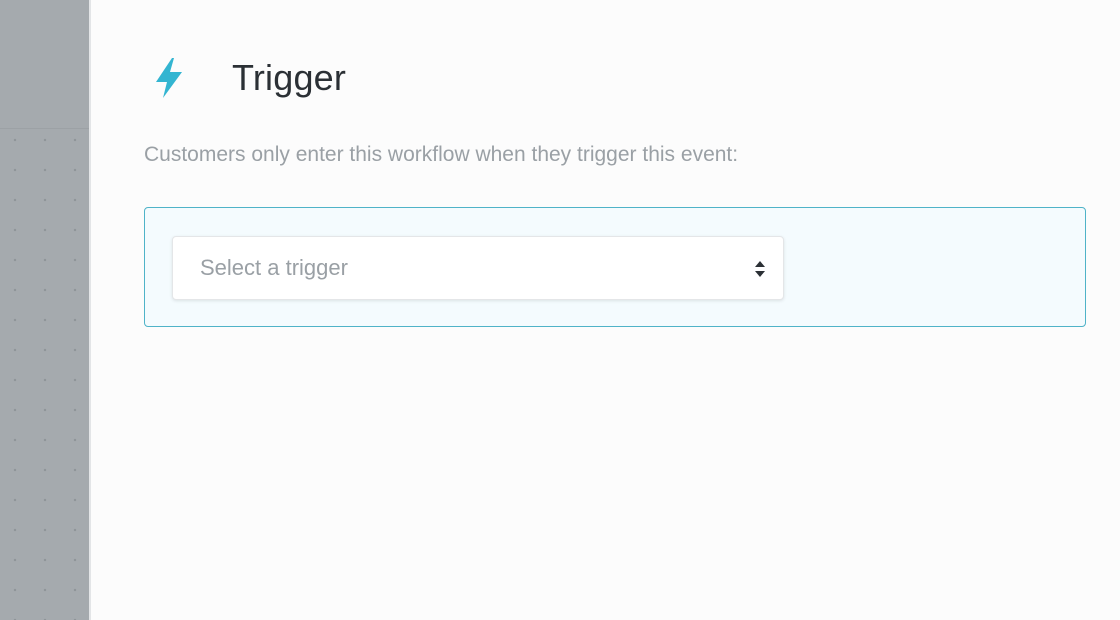 The height and width of the screenshot is (620, 1120). I want to click on canvas-top-area, so click(44, 64).